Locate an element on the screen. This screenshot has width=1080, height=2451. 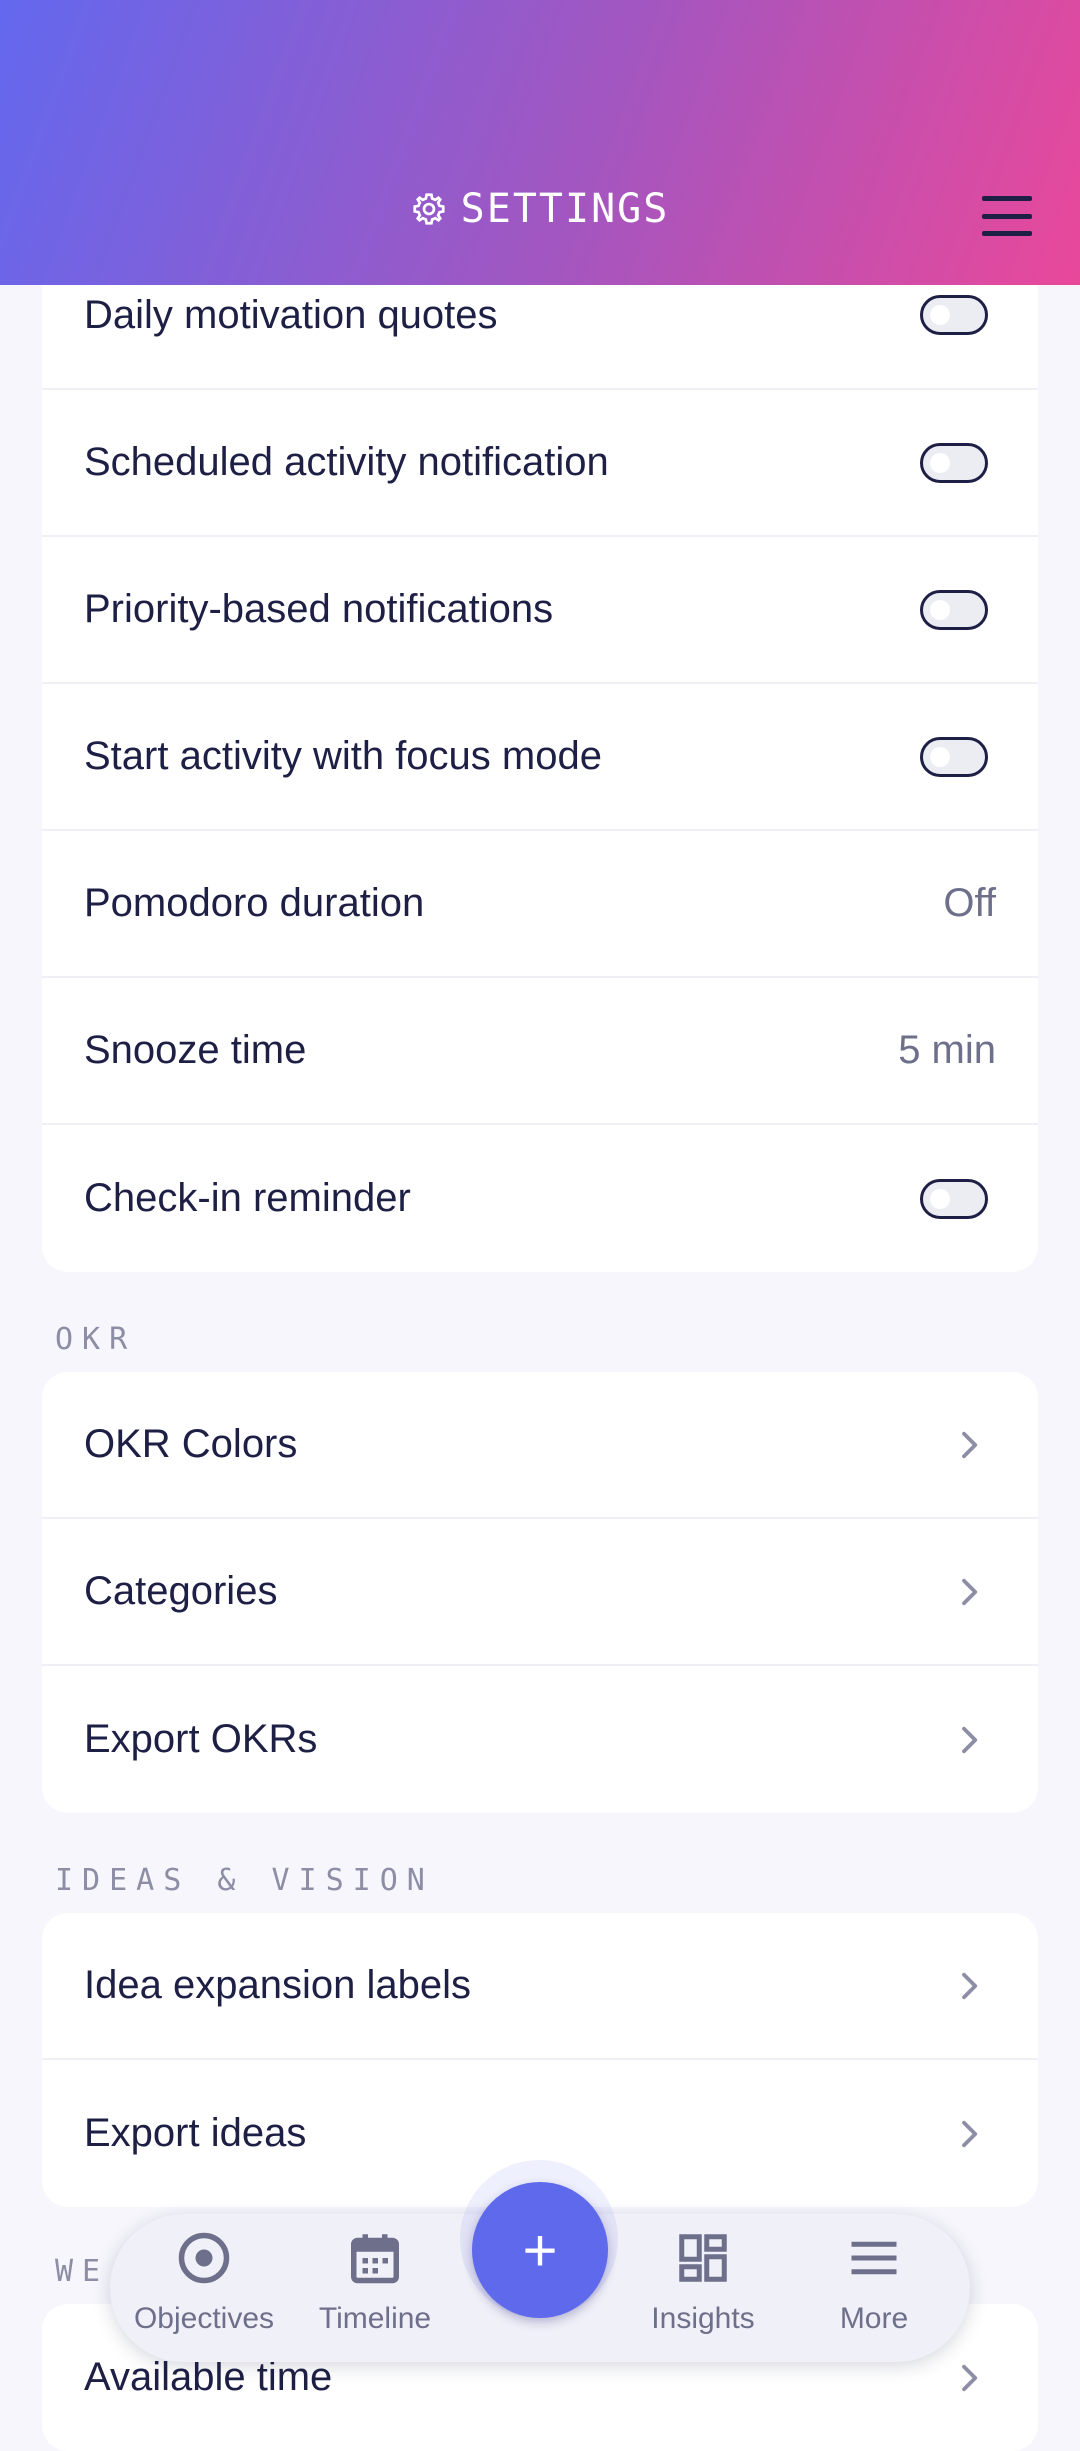
hamburger-menu-icon is located at coordinates (1007, 216).